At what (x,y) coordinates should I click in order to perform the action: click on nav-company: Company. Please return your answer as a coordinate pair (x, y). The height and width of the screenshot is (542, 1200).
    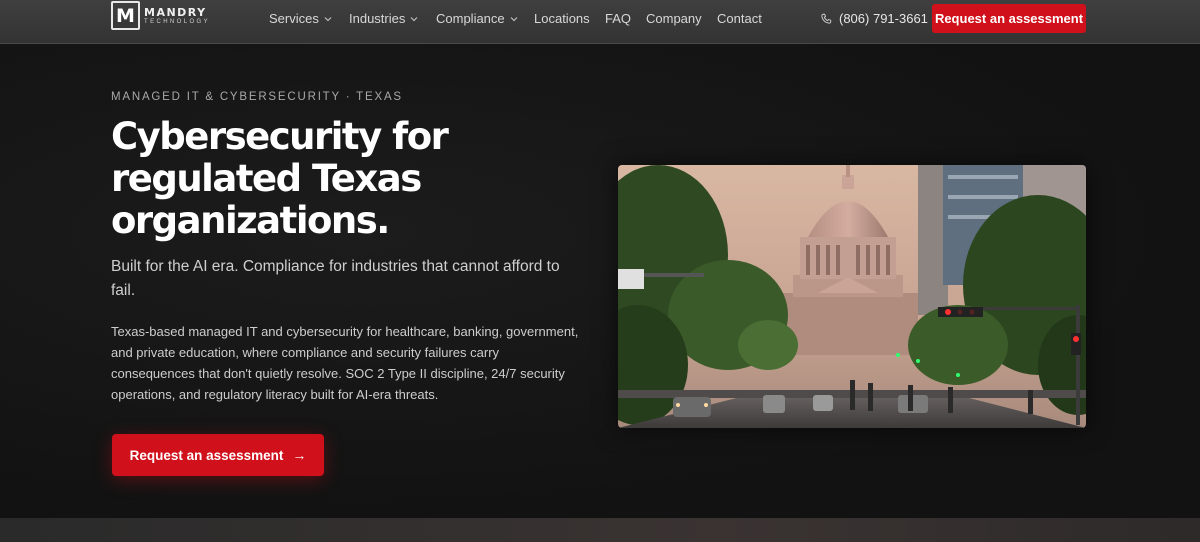
    Looking at the image, I should click on (674, 18).